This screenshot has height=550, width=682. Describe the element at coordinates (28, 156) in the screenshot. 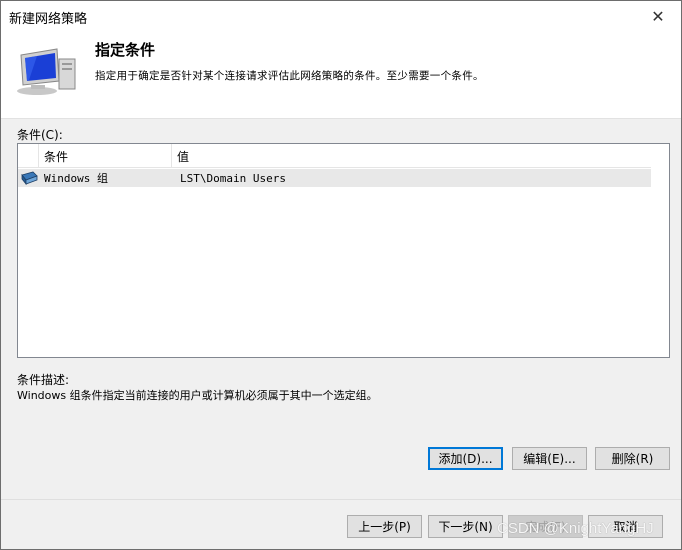

I see `column-header-icon` at that location.